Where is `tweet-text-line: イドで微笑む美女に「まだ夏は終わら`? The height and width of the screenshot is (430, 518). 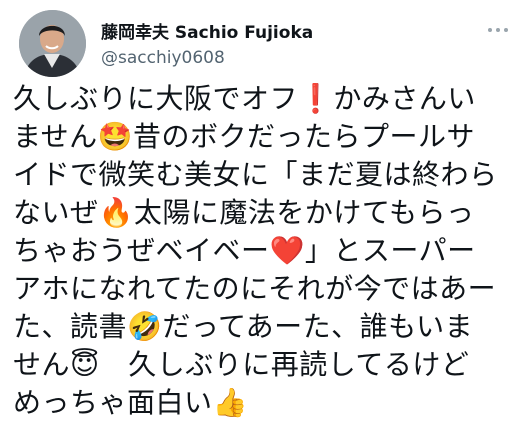 tweet-text-line: イドで微笑む美女に「まだ夏は終わら is located at coordinates (255, 174).